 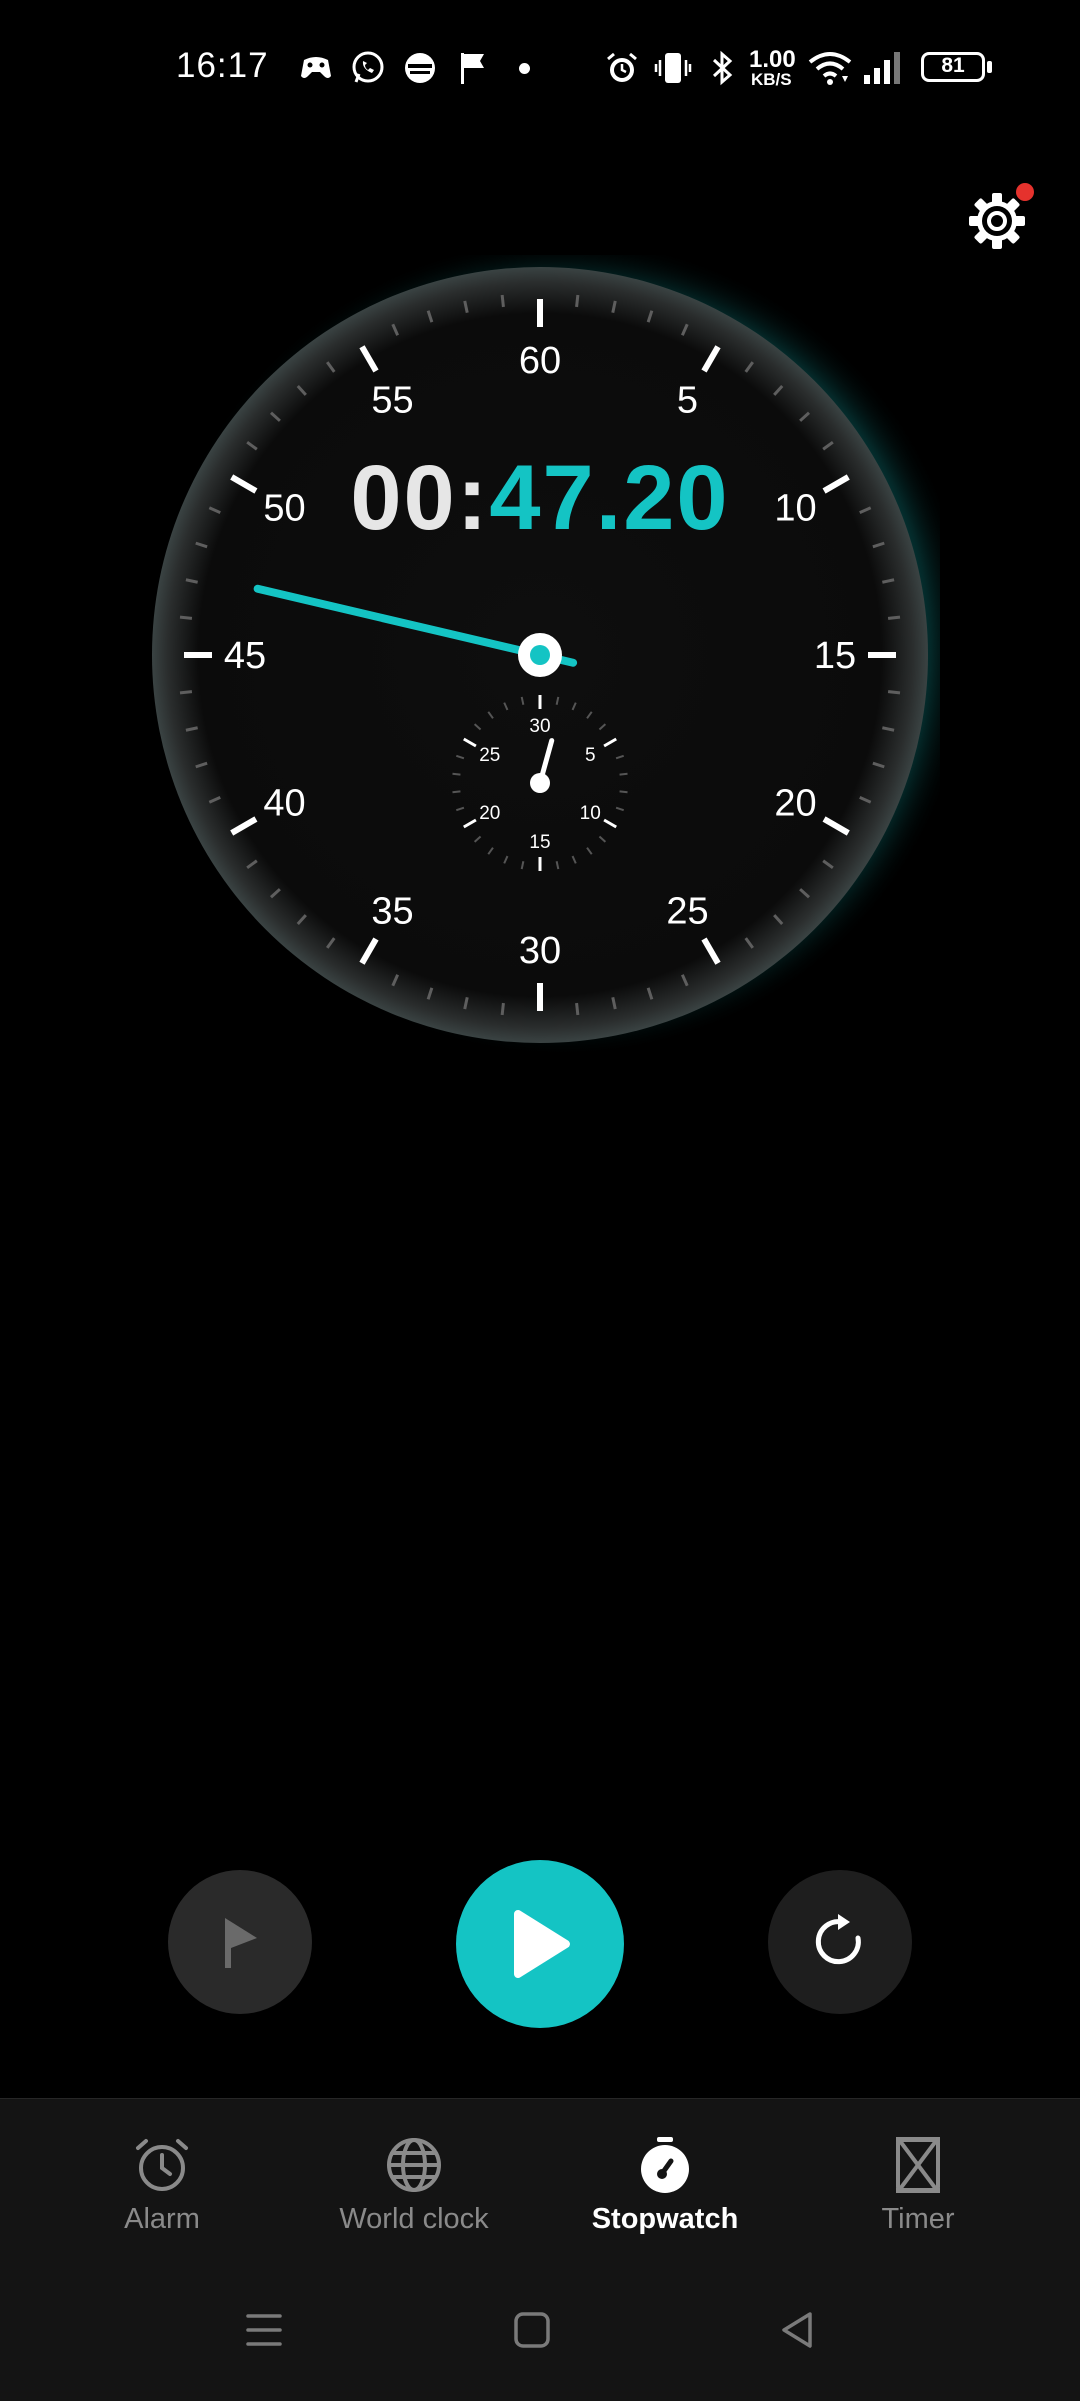 I want to click on home-icon, so click(x=532, y=2330).